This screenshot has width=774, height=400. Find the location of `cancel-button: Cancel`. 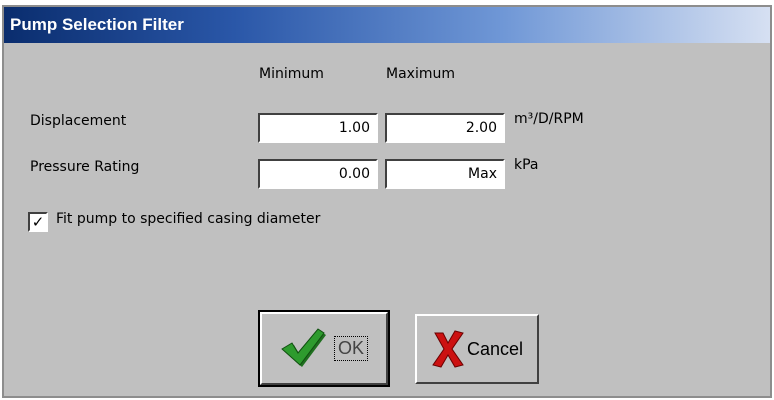

cancel-button: Cancel is located at coordinates (477, 349).